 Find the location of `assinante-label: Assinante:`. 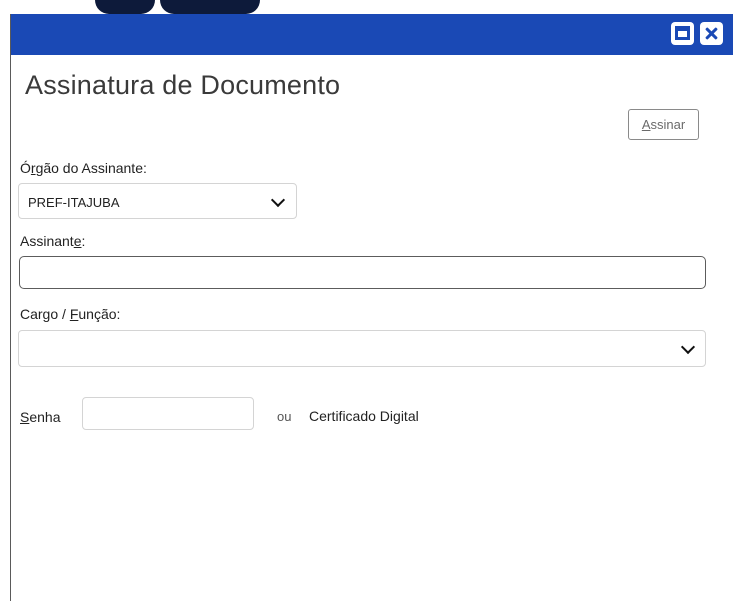

assinante-label: Assinante: is located at coordinates (52, 241).